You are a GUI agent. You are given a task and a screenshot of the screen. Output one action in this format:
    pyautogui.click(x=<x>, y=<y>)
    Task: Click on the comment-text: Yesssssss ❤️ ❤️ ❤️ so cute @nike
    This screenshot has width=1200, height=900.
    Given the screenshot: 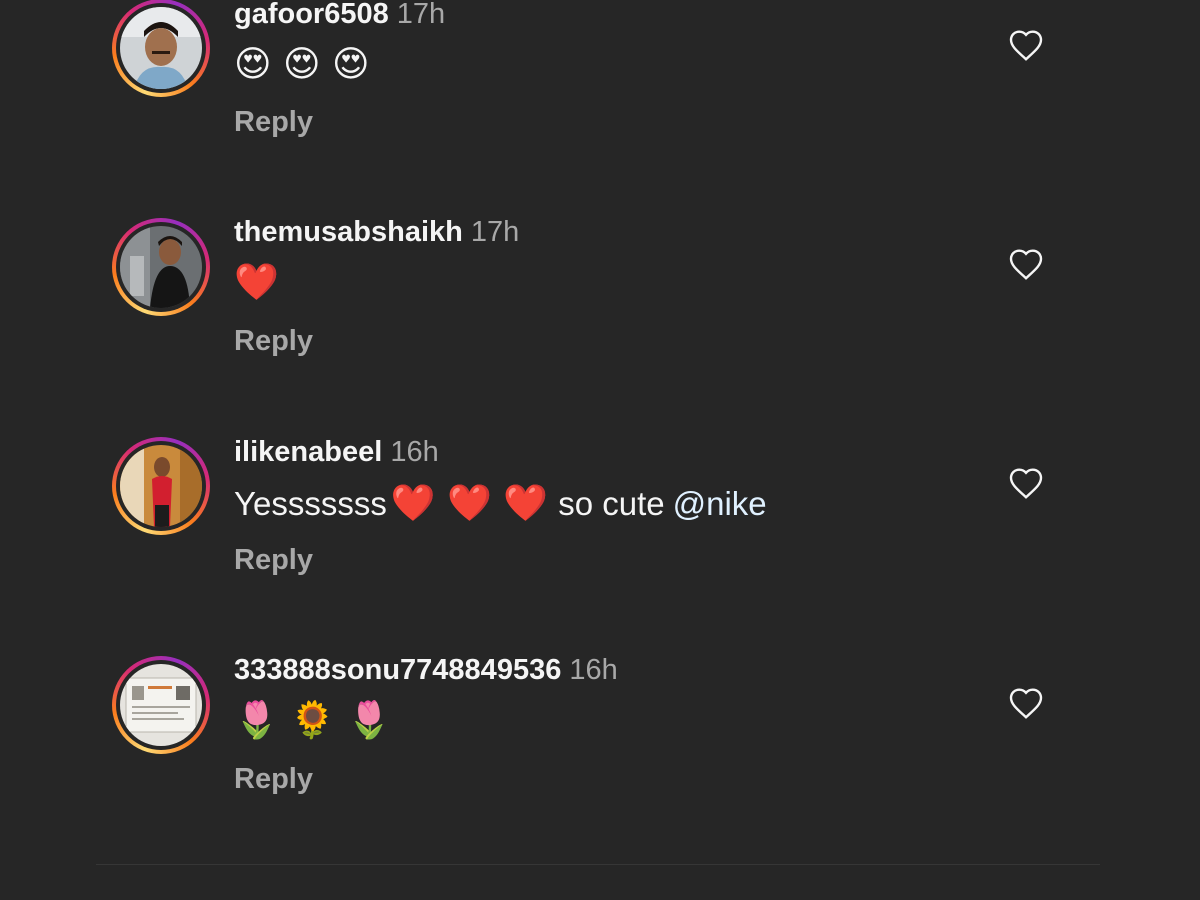 What is the action you would take?
    pyautogui.click(x=500, y=503)
    